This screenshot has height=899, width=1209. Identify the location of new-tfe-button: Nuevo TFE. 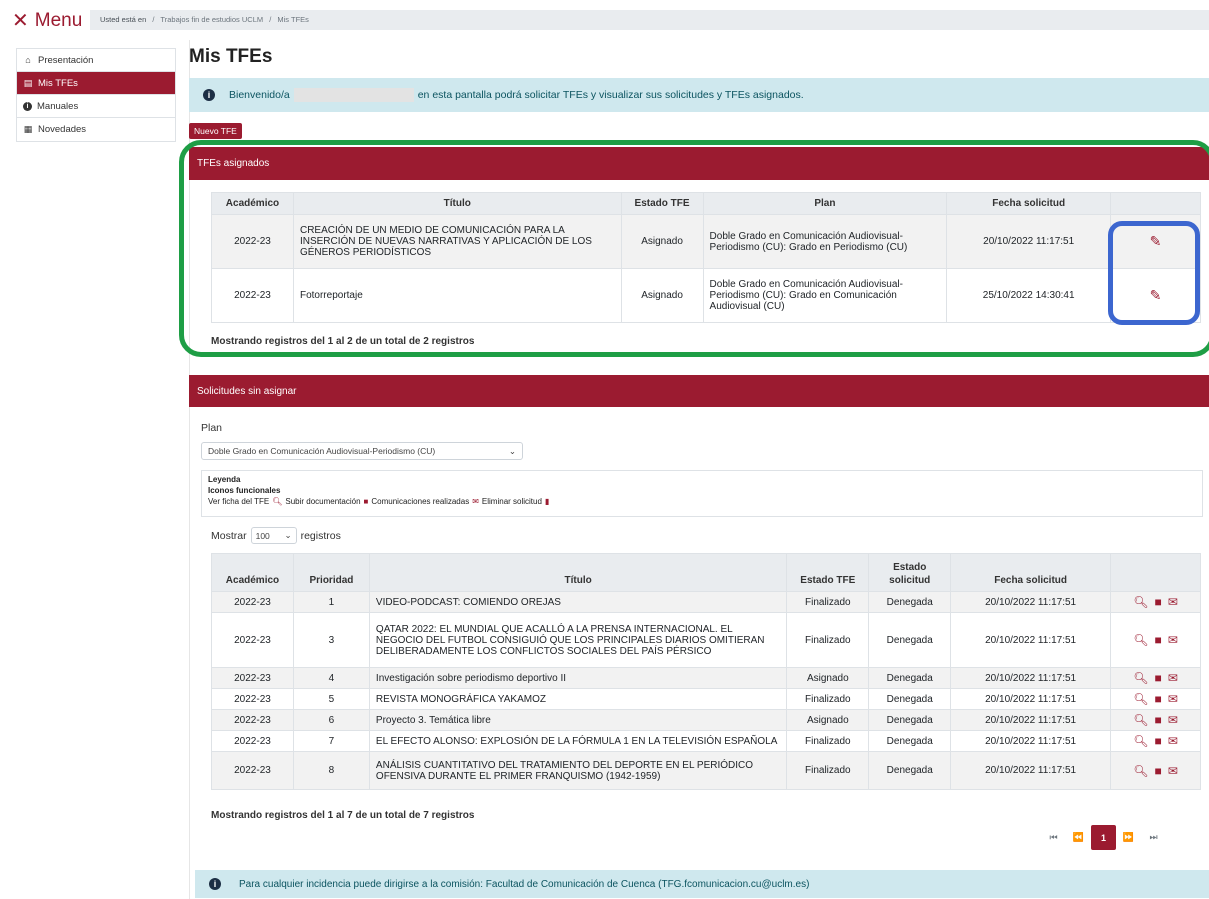
(215, 131).